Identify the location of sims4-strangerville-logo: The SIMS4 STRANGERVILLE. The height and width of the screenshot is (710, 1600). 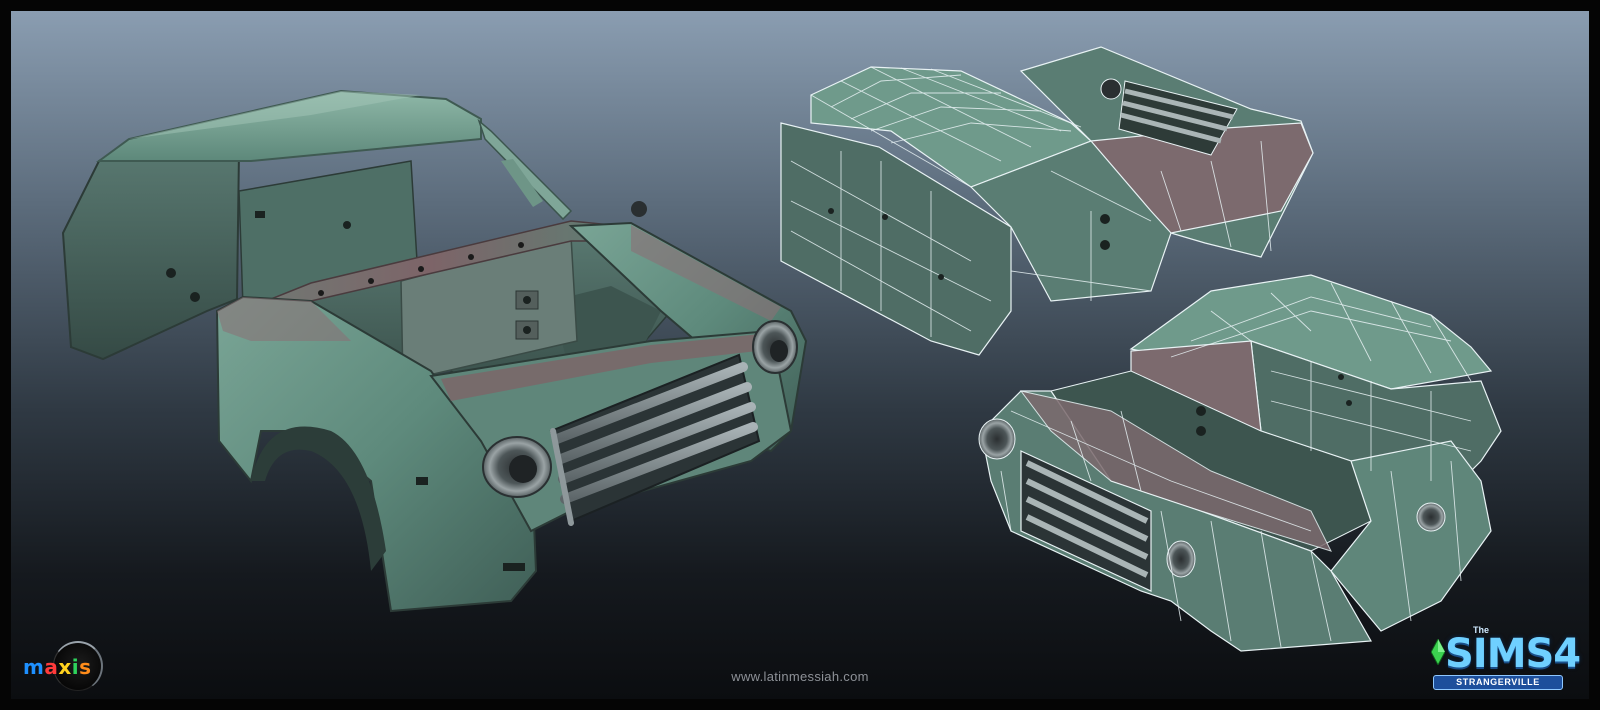
(1505, 661).